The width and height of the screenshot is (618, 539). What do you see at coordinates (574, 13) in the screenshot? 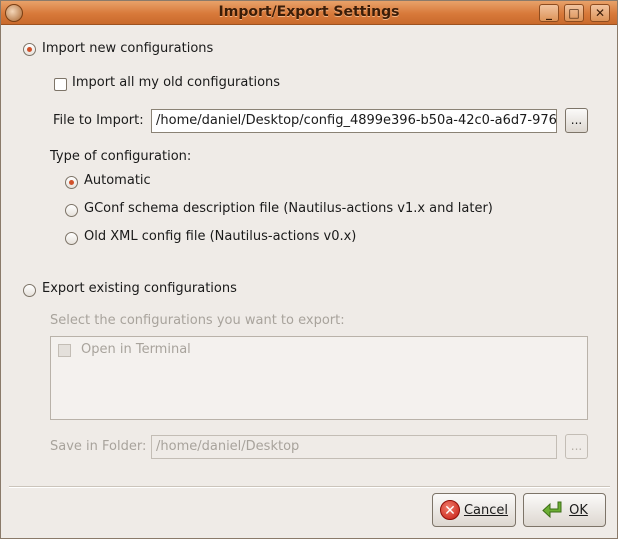
I see `maximize-button: □` at bounding box center [574, 13].